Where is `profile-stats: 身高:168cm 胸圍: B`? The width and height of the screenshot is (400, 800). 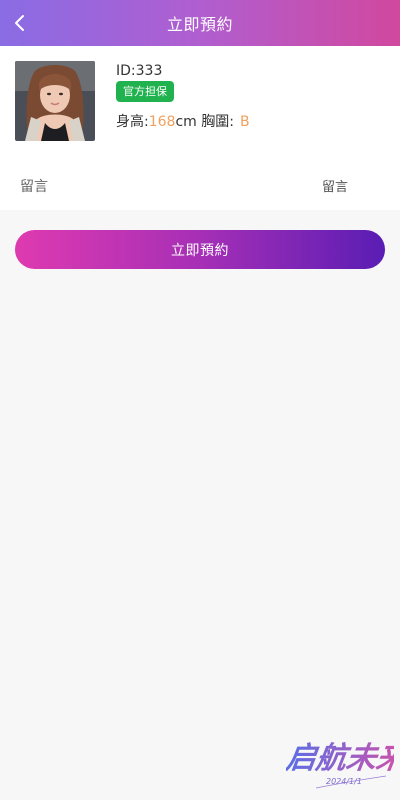
profile-stats: 身高:168cm 胸圍: B is located at coordinates (246, 122).